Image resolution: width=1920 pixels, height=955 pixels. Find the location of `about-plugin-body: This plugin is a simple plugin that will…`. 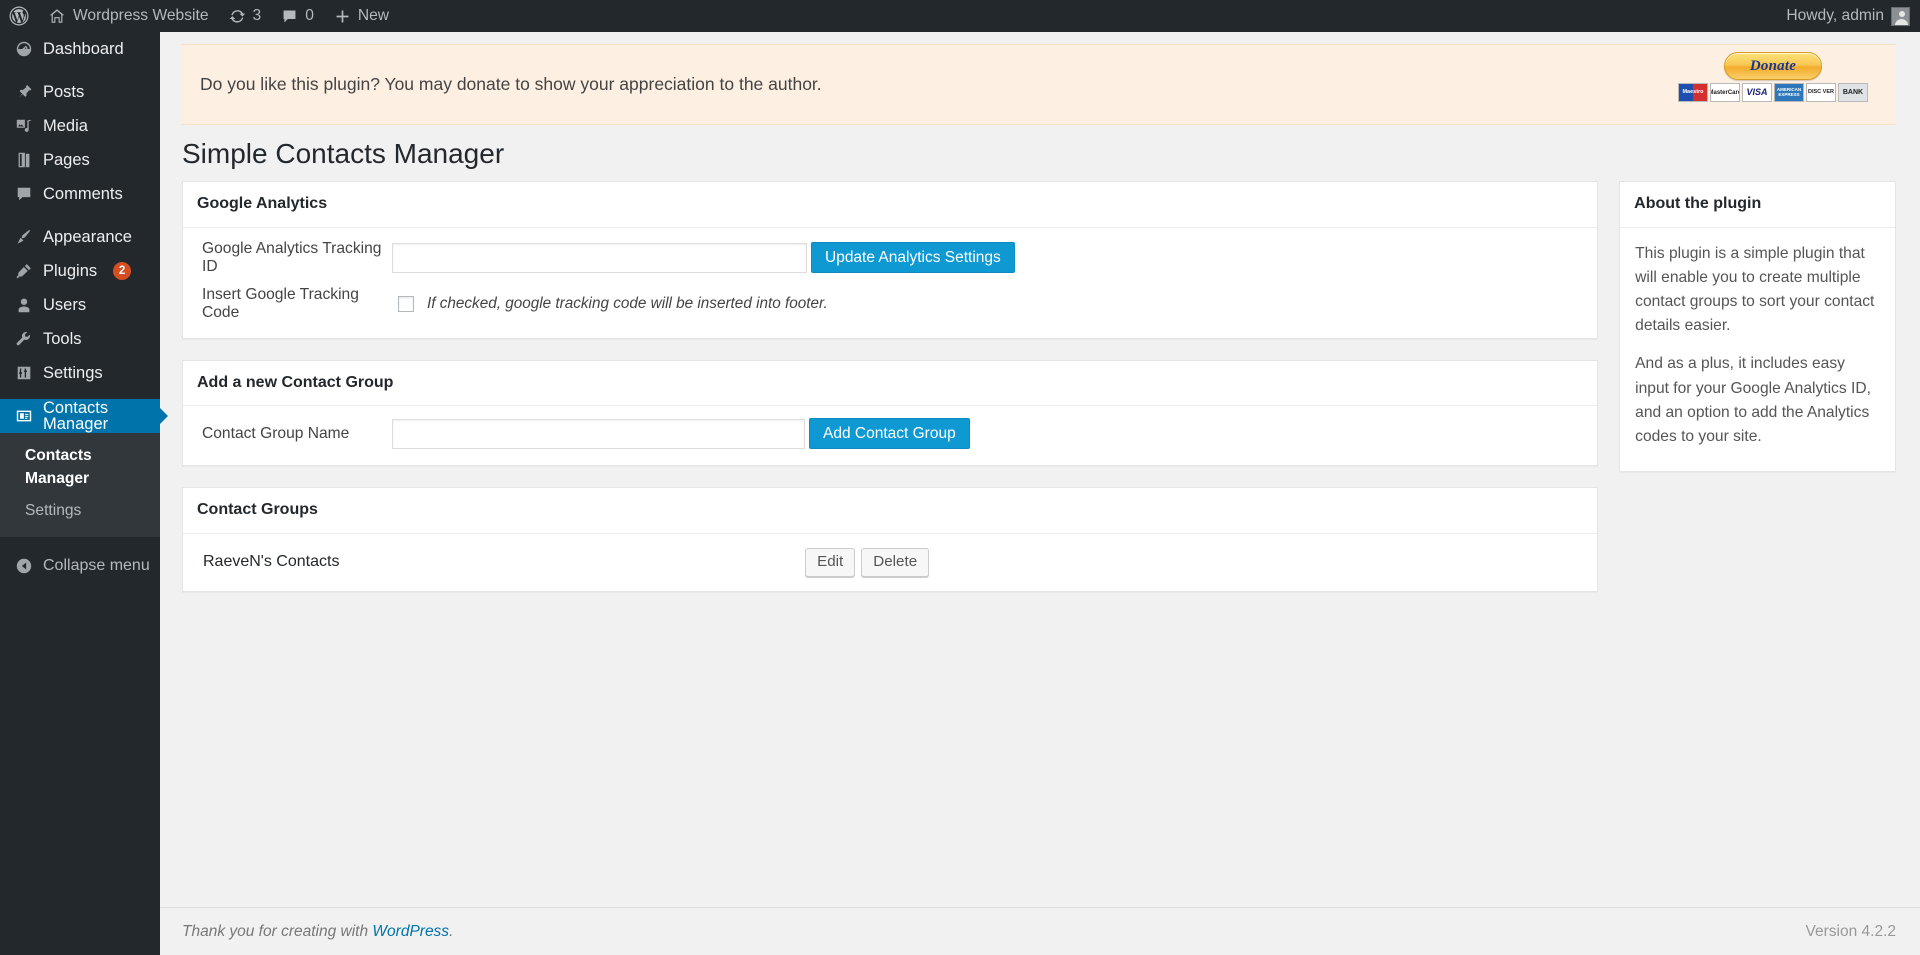

about-plugin-body: This plugin is a simple plugin that will… is located at coordinates (1757, 349).